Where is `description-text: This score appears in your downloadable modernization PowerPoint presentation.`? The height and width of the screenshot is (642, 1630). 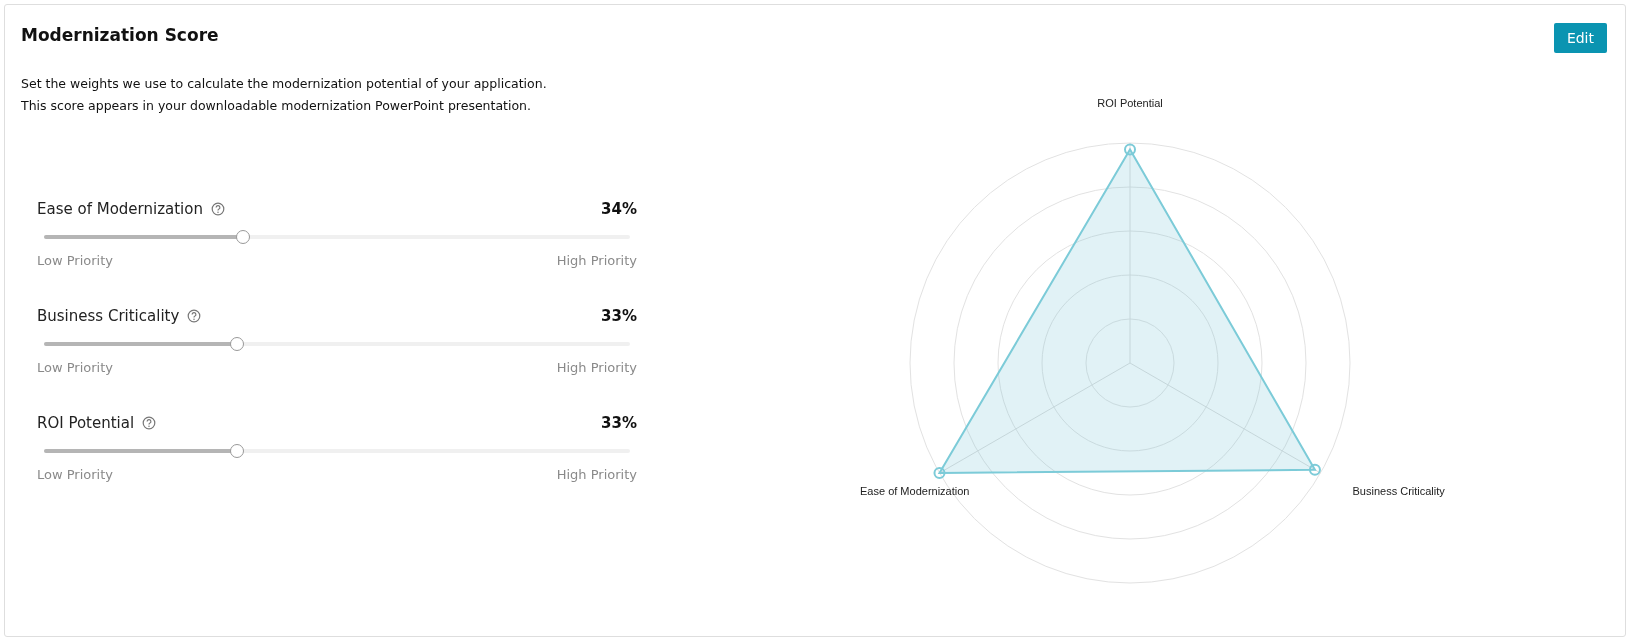 description-text: This score appears in your downloadable modernization PowerPoint presentation. is located at coordinates (276, 106).